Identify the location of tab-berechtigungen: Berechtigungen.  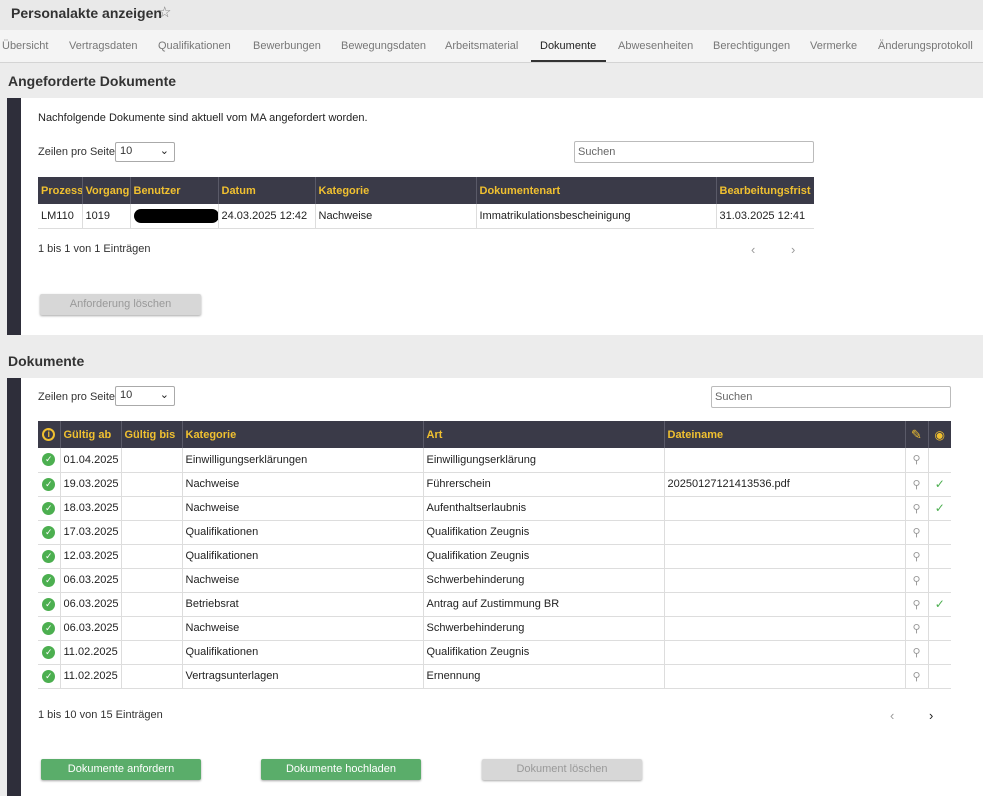
(751, 46).